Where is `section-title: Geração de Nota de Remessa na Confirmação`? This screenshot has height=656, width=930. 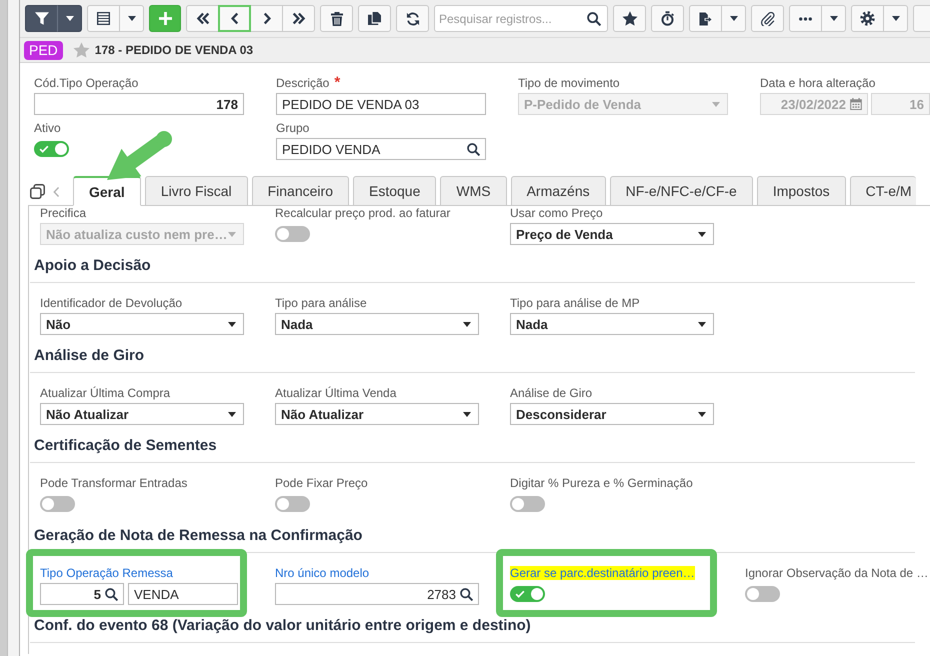 section-title: Geração de Nota de Remessa na Confirmação is located at coordinates (198, 536).